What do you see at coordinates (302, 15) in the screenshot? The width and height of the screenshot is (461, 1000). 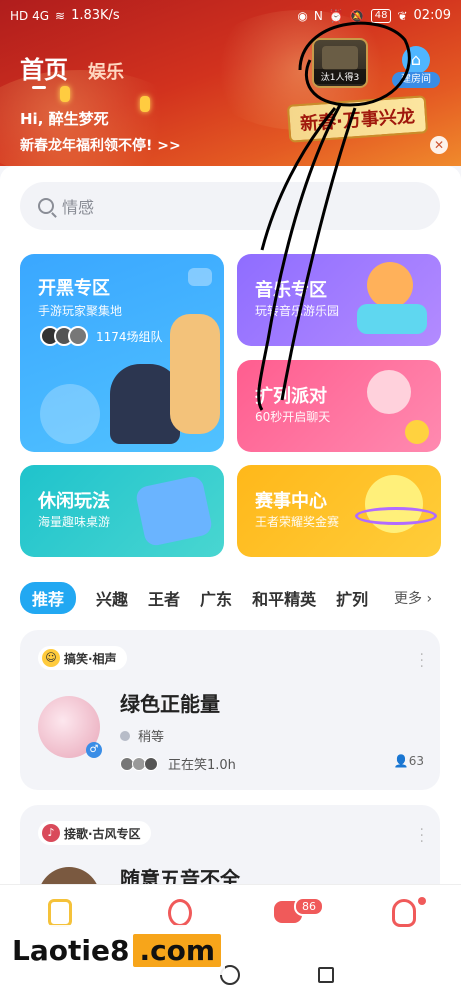 I see `eye-icon: ◉` at bounding box center [302, 15].